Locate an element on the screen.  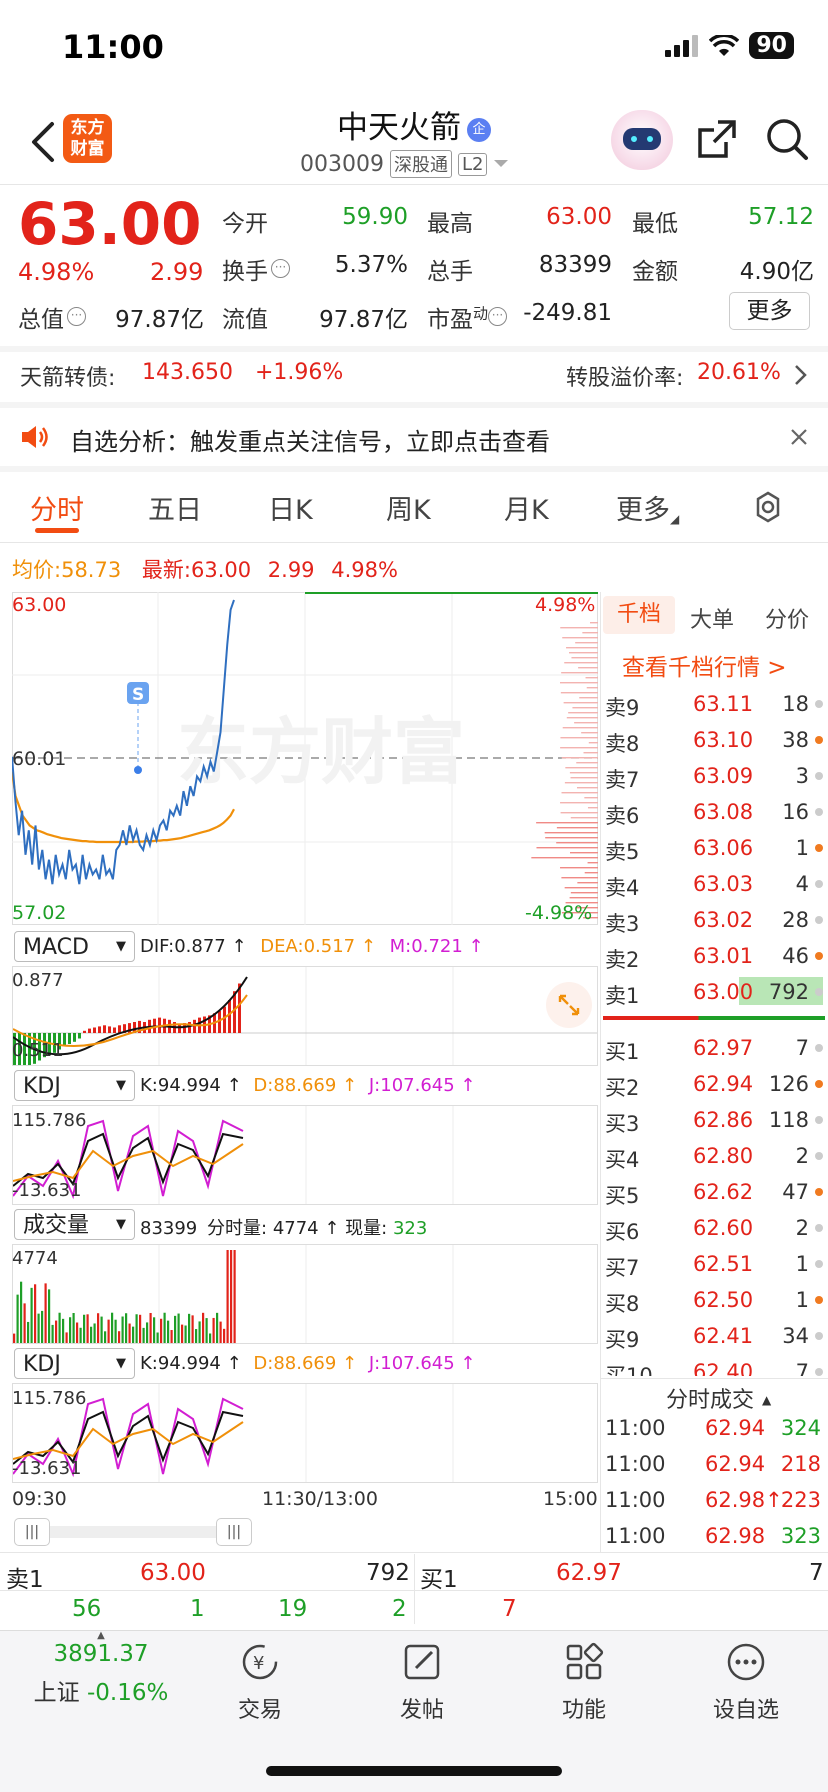
ticks-title: 分时成交 ▲ is located at coordinates (718, 1398).